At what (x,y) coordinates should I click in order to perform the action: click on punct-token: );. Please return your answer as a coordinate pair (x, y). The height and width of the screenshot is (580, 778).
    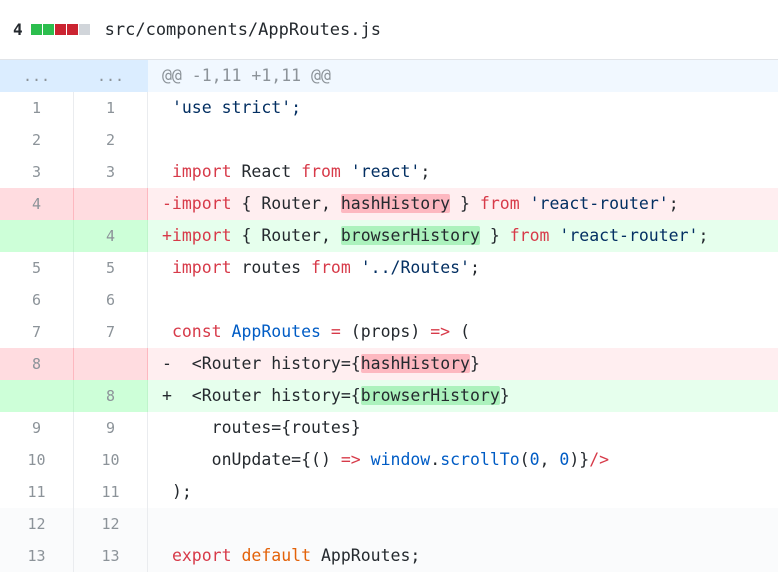
    Looking at the image, I should click on (181, 491).